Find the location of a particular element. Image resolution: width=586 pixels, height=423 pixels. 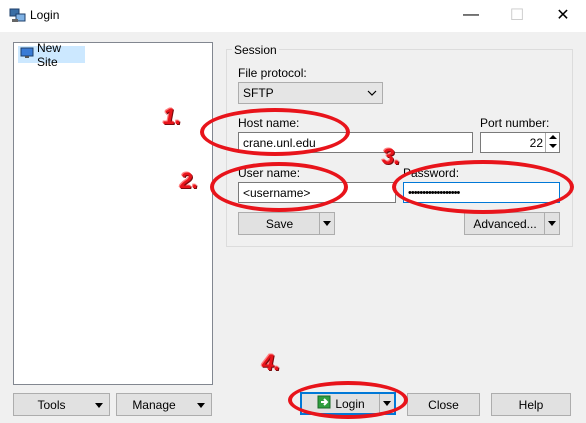

computer-icon is located at coordinates (27, 54).